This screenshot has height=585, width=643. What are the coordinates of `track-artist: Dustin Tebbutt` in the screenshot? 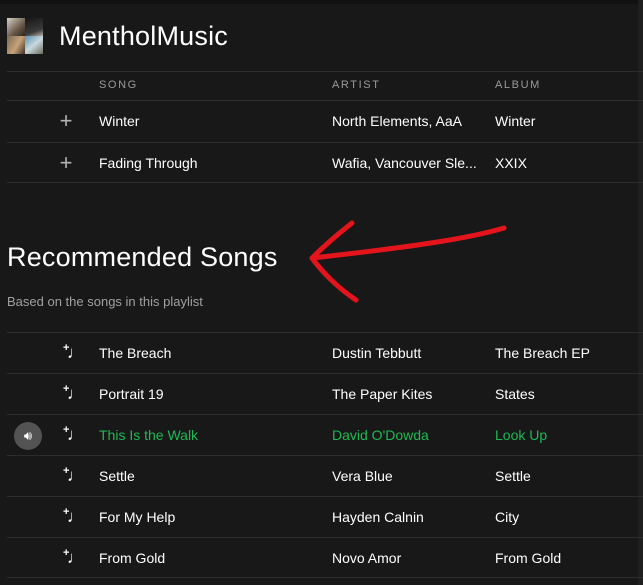 It's located at (405, 353).